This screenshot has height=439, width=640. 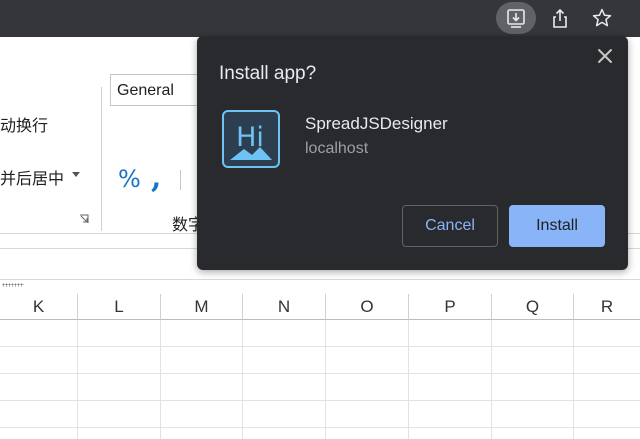 What do you see at coordinates (119, 307) in the screenshot?
I see `column-header-l: L` at bounding box center [119, 307].